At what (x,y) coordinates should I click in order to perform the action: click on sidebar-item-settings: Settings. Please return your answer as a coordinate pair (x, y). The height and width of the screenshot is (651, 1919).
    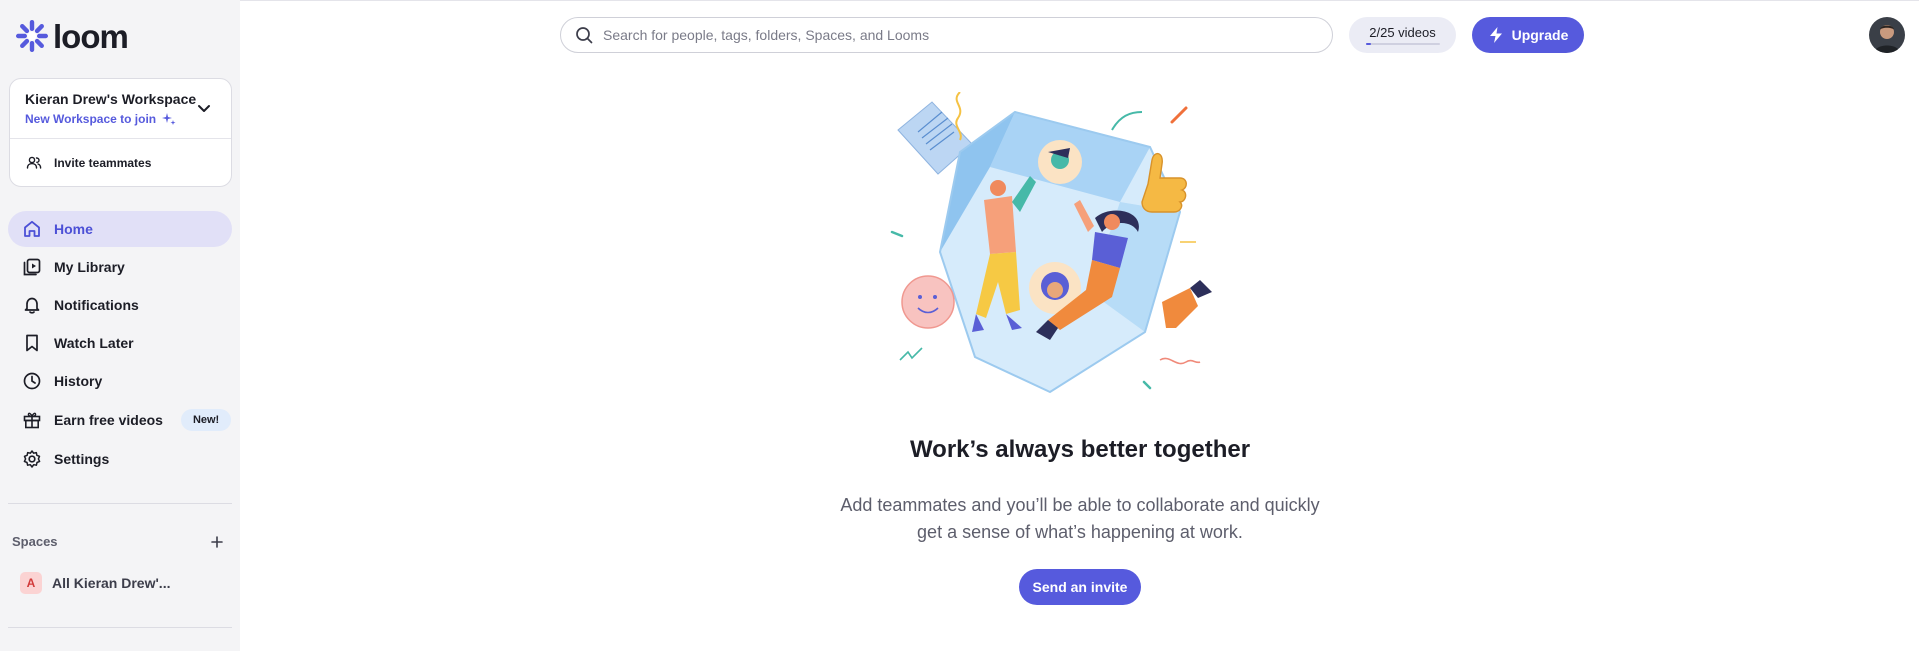
    Looking at the image, I should click on (120, 459).